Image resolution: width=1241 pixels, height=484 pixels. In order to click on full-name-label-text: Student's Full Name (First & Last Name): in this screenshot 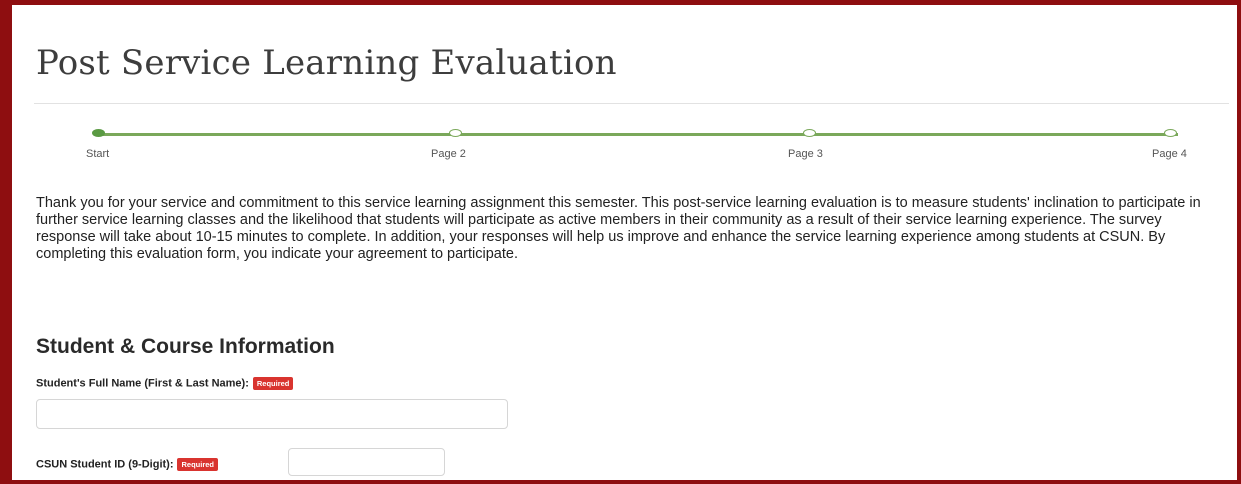, I will do `click(142, 383)`.